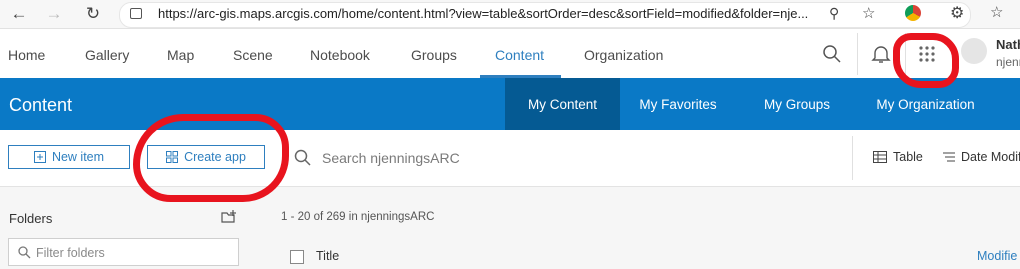 Image resolution: width=1020 pixels, height=269 pixels. I want to click on nav-notebook: Notebook, so click(340, 55).